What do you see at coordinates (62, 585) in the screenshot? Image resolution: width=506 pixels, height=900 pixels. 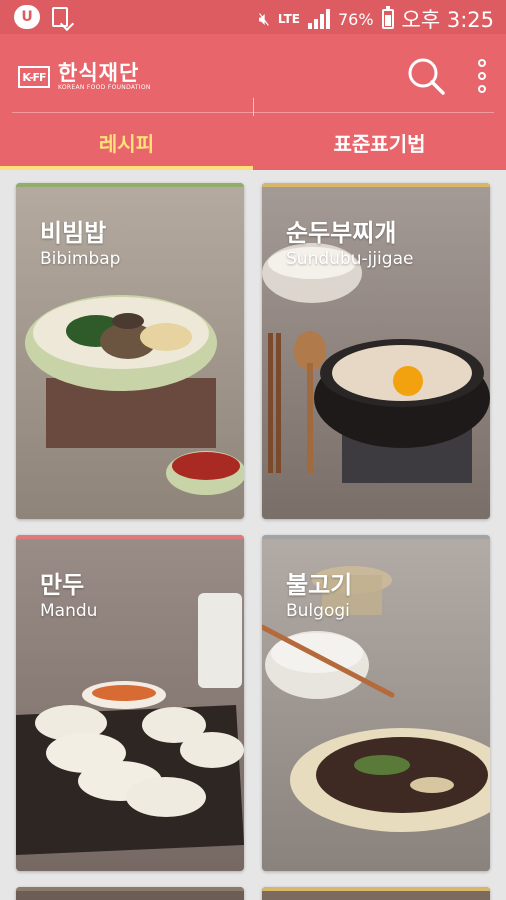 I see `recipe-title-korean: 만두` at bounding box center [62, 585].